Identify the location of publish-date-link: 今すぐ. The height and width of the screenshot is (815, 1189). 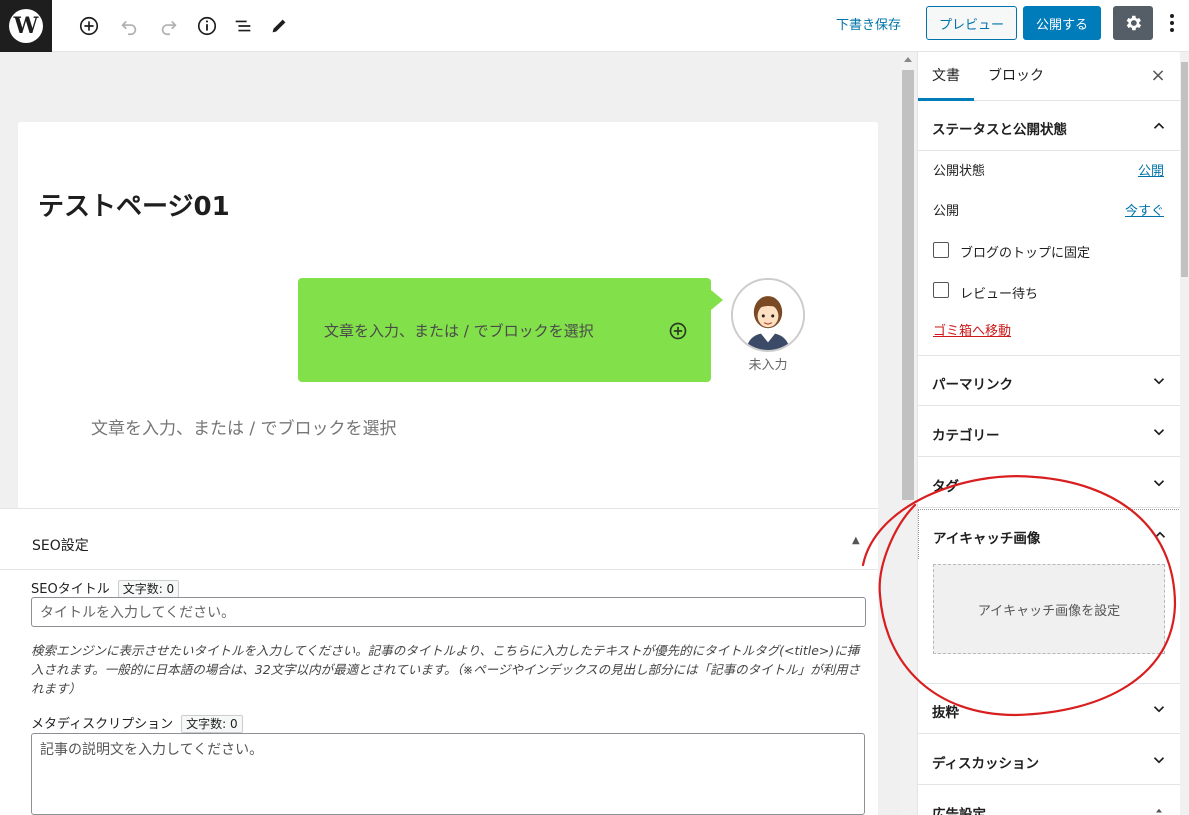
(1144, 209).